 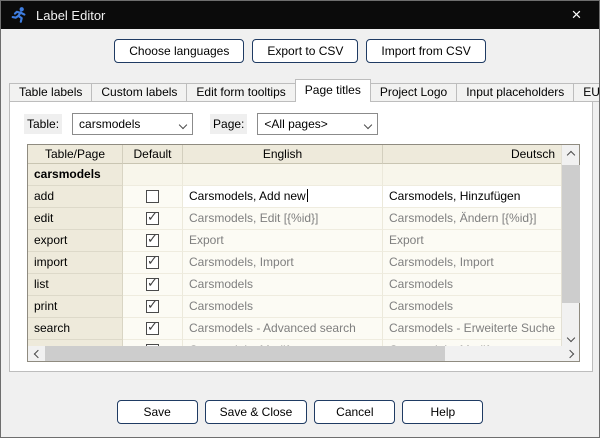 What do you see at coordinates (472, 329) in the screenshot?
I see `deutsch-cell: Carsmodels - Erweiterte Suche` at bounding box center [472, 329].